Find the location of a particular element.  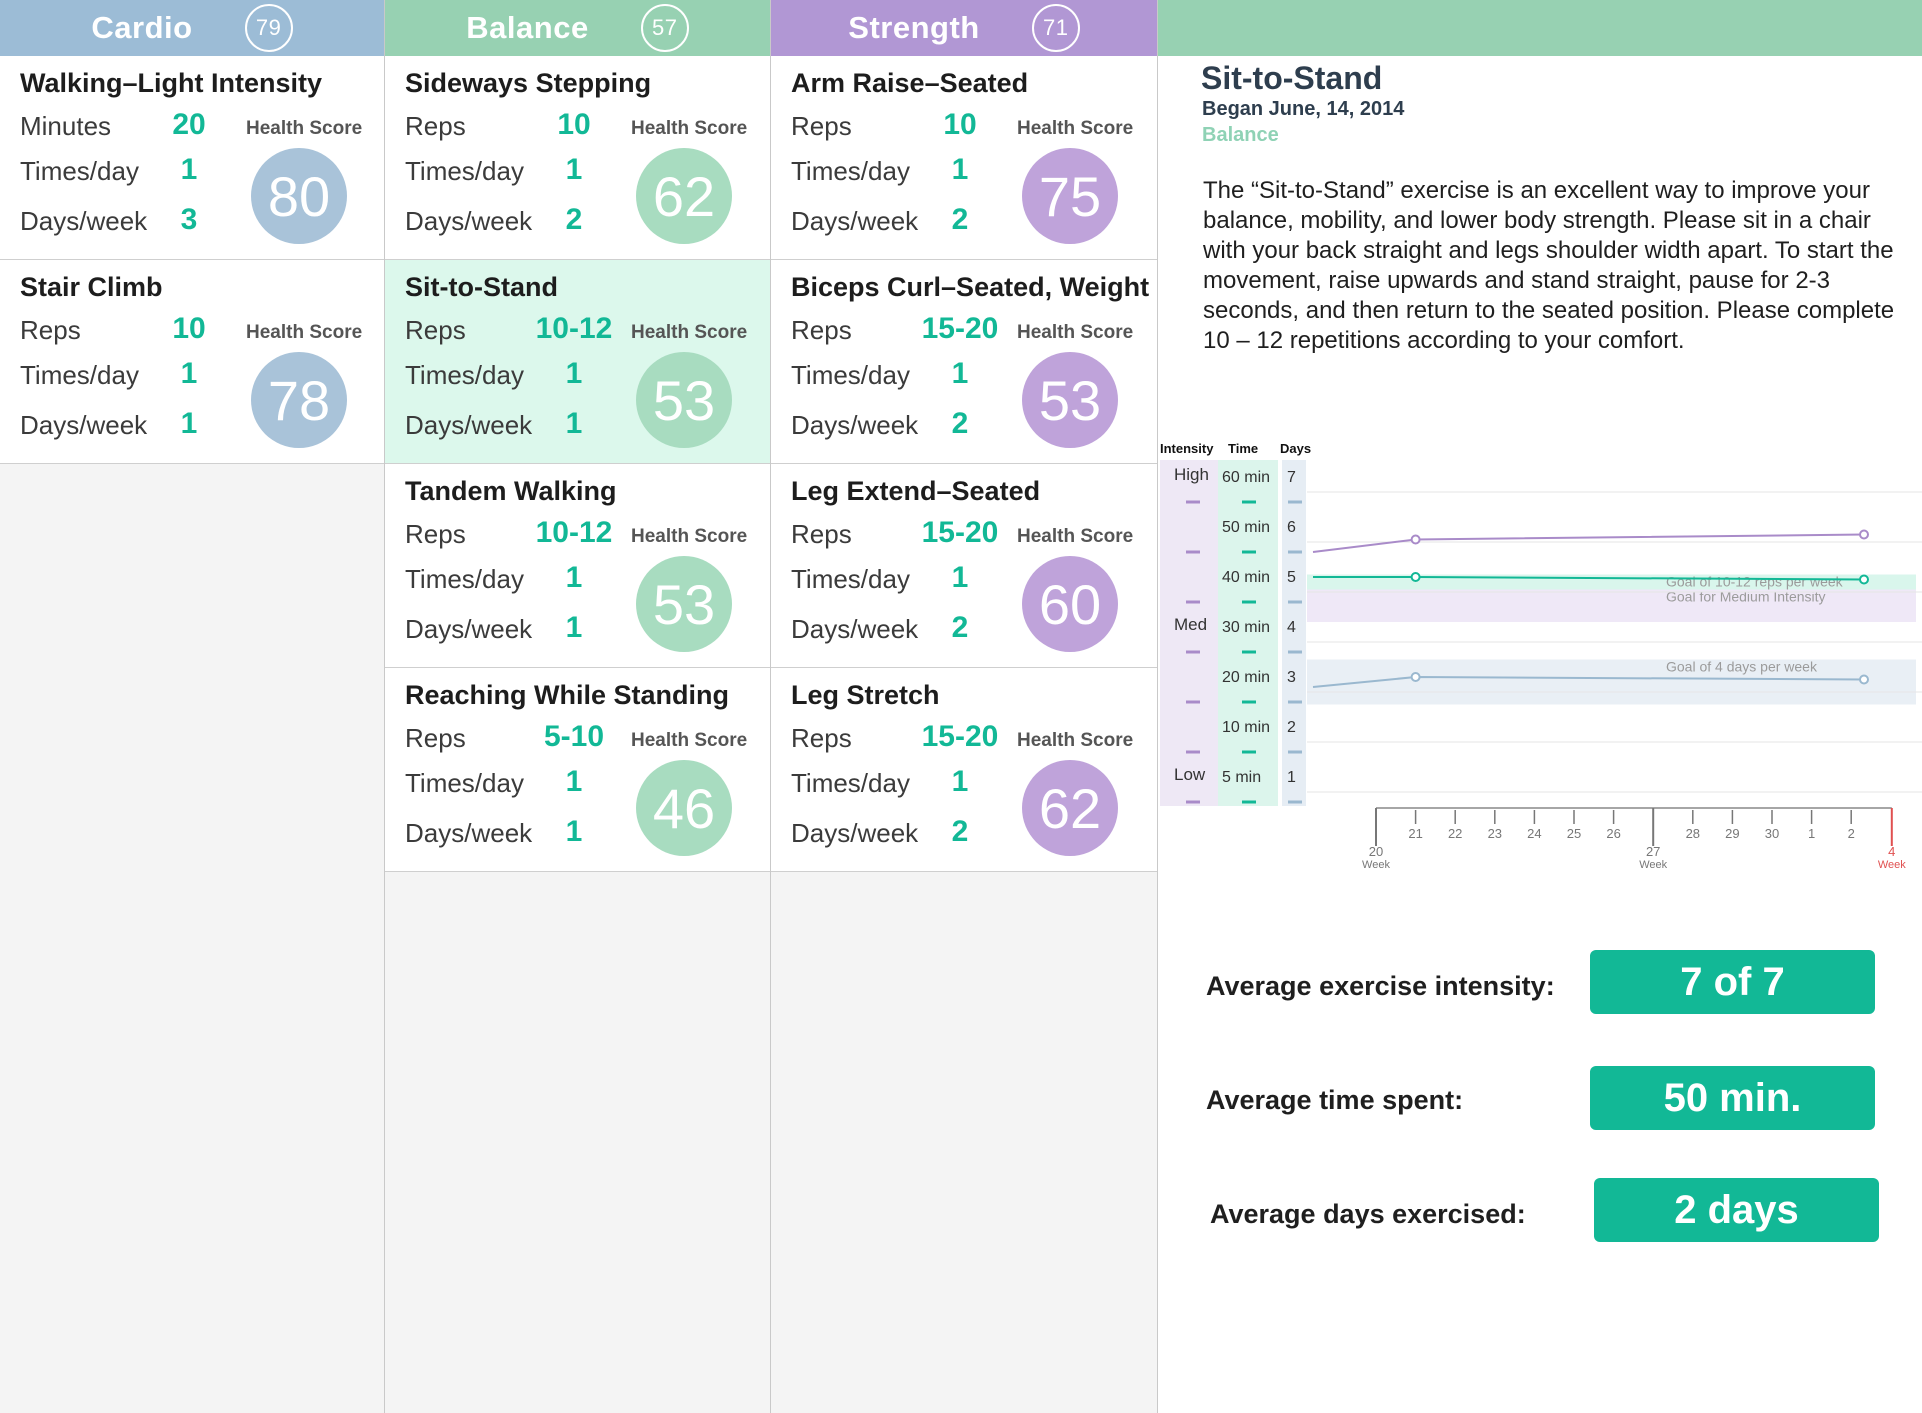

avg-days-value: 2 days is located at coordinates (1736, 1210).